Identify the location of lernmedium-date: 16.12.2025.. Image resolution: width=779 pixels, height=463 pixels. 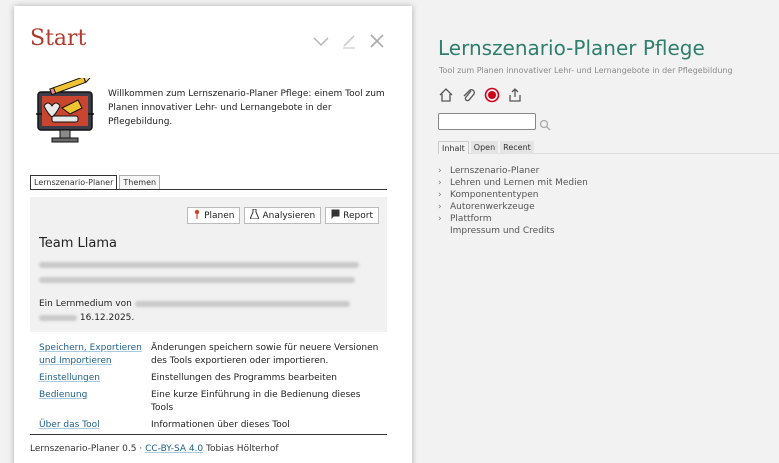
(107, 318).